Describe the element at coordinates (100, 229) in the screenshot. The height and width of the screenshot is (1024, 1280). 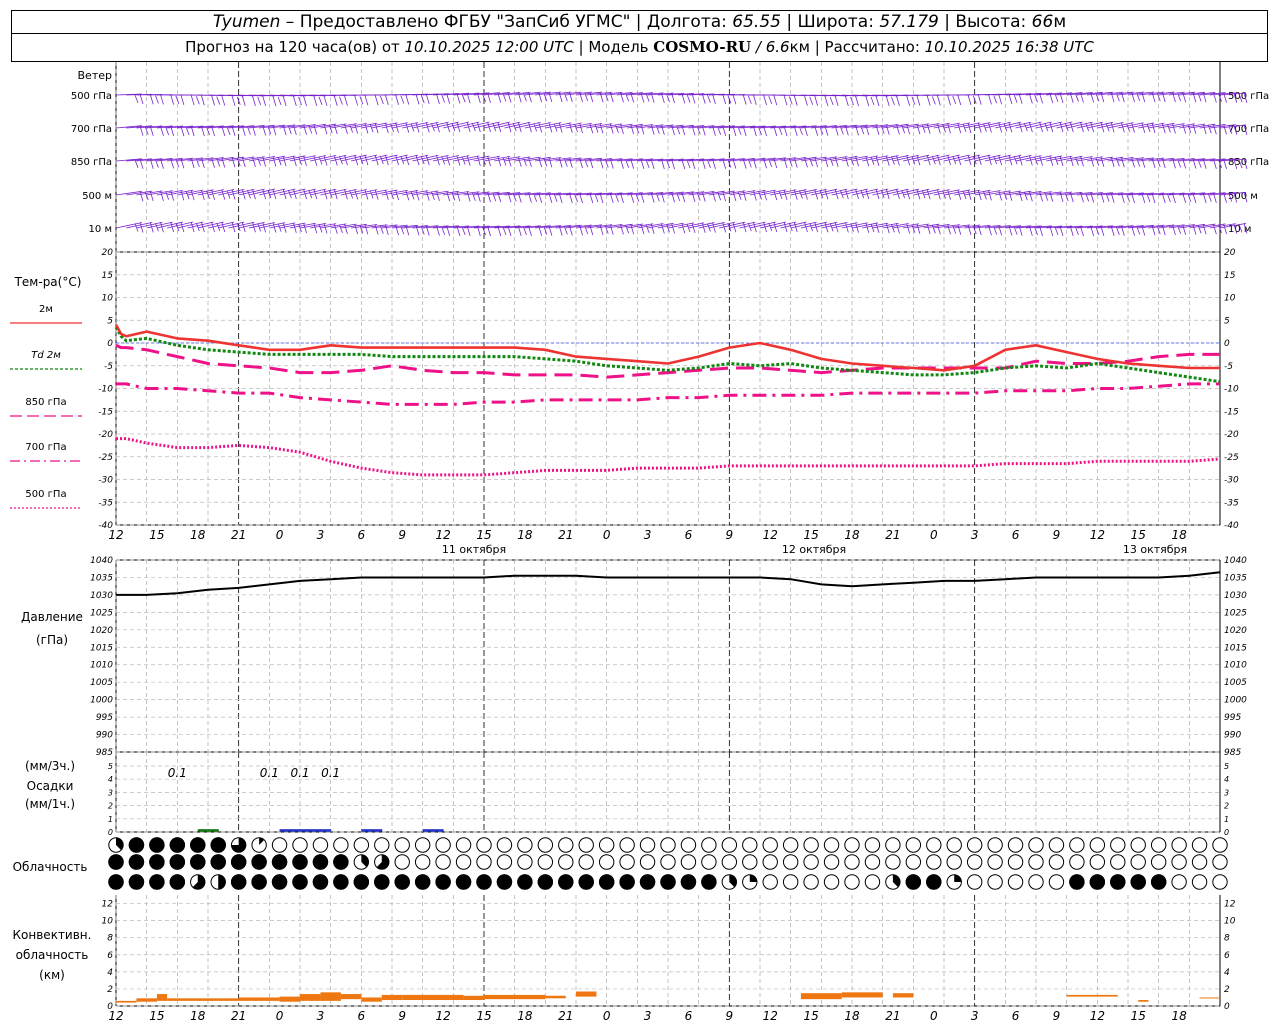
I see `wind-level-label-left: 10 м` at that location.